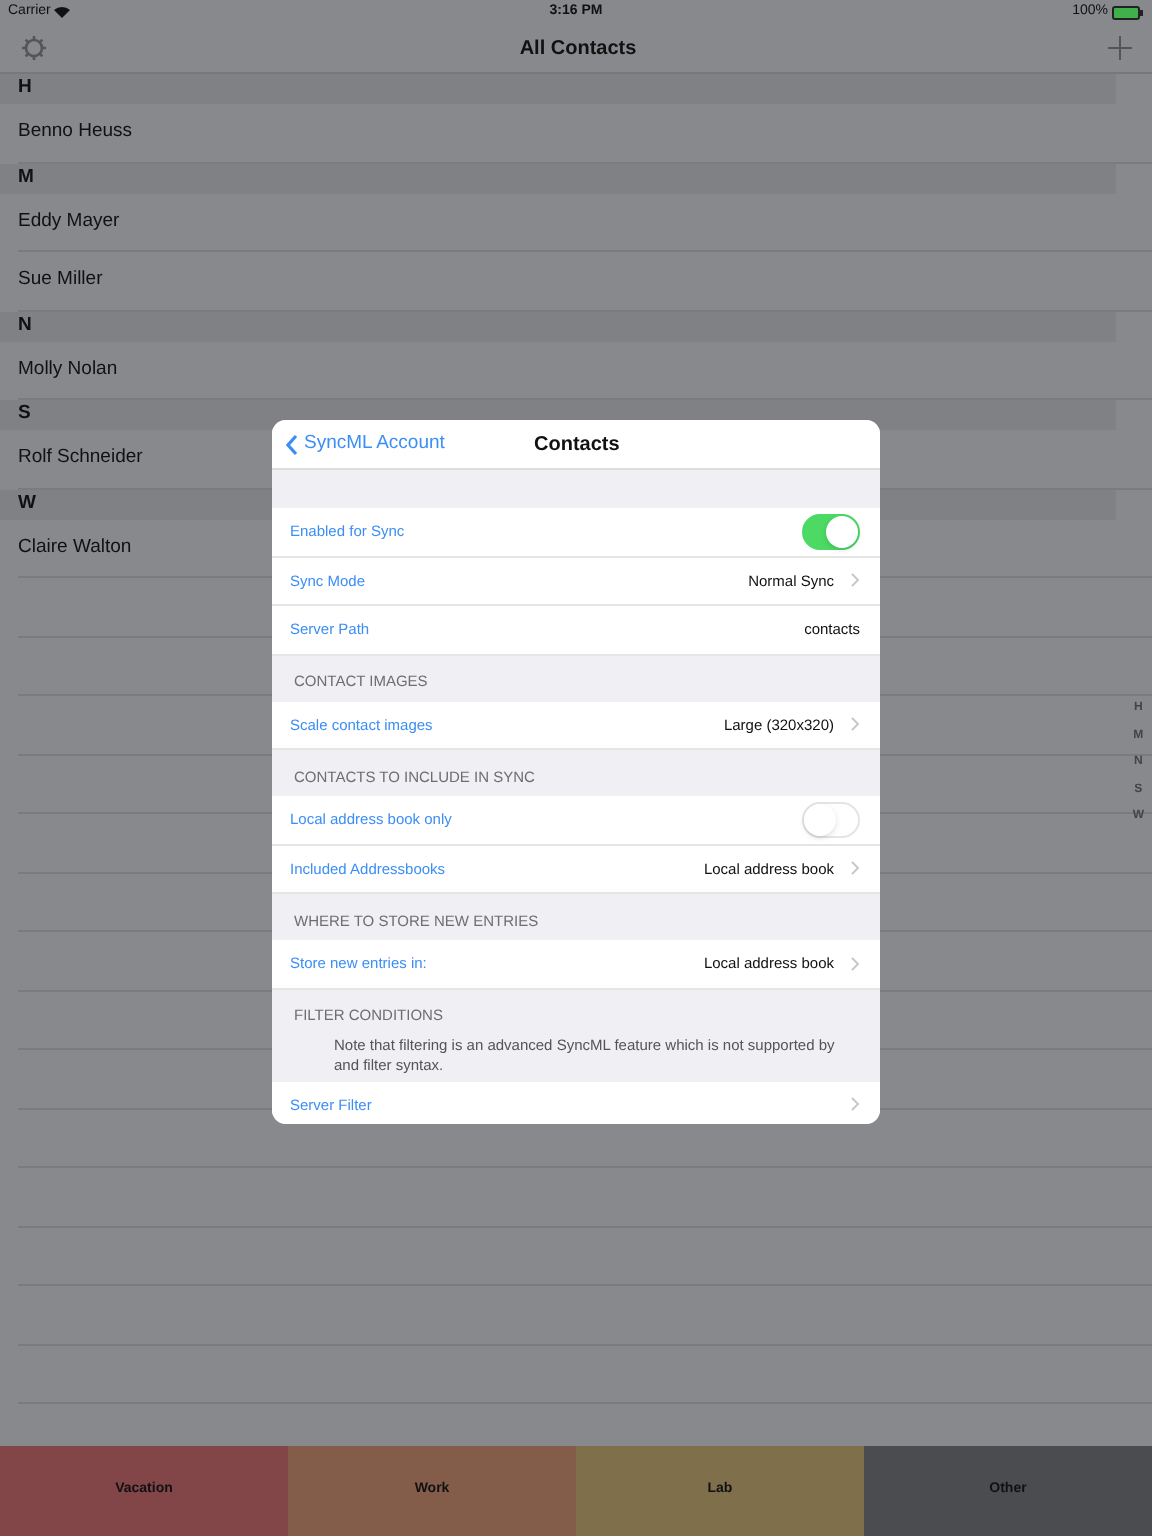 The image size is (1152, 1536). What do you see at coordinates (1128, 12) in the screenshot?
I see `battery-icon` at bounding box center [1128, 12].